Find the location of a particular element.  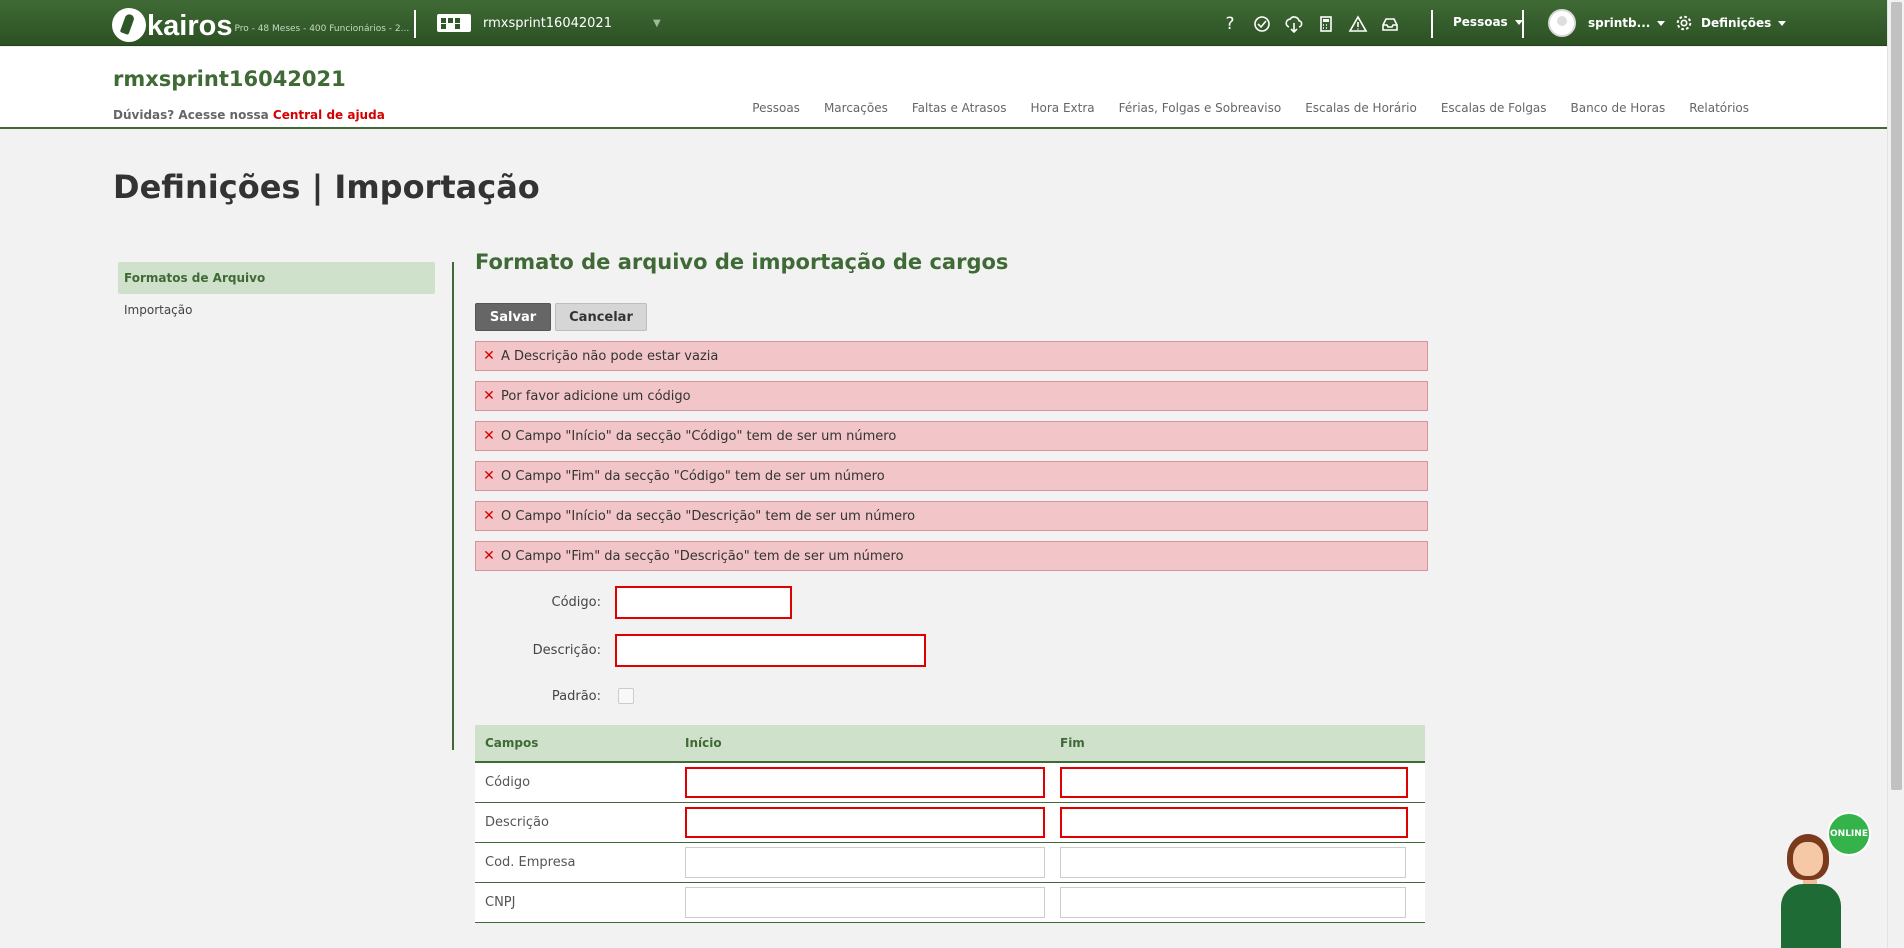

field-name: Descrição is located at coordinates (575, 822).